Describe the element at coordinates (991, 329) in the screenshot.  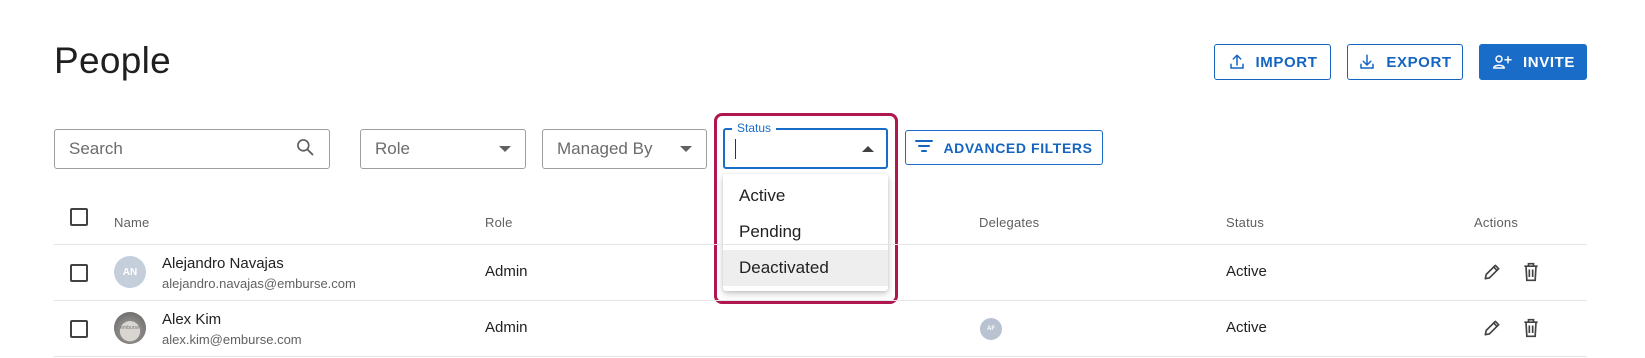
I see `delegate-avatar: AF` at that location.